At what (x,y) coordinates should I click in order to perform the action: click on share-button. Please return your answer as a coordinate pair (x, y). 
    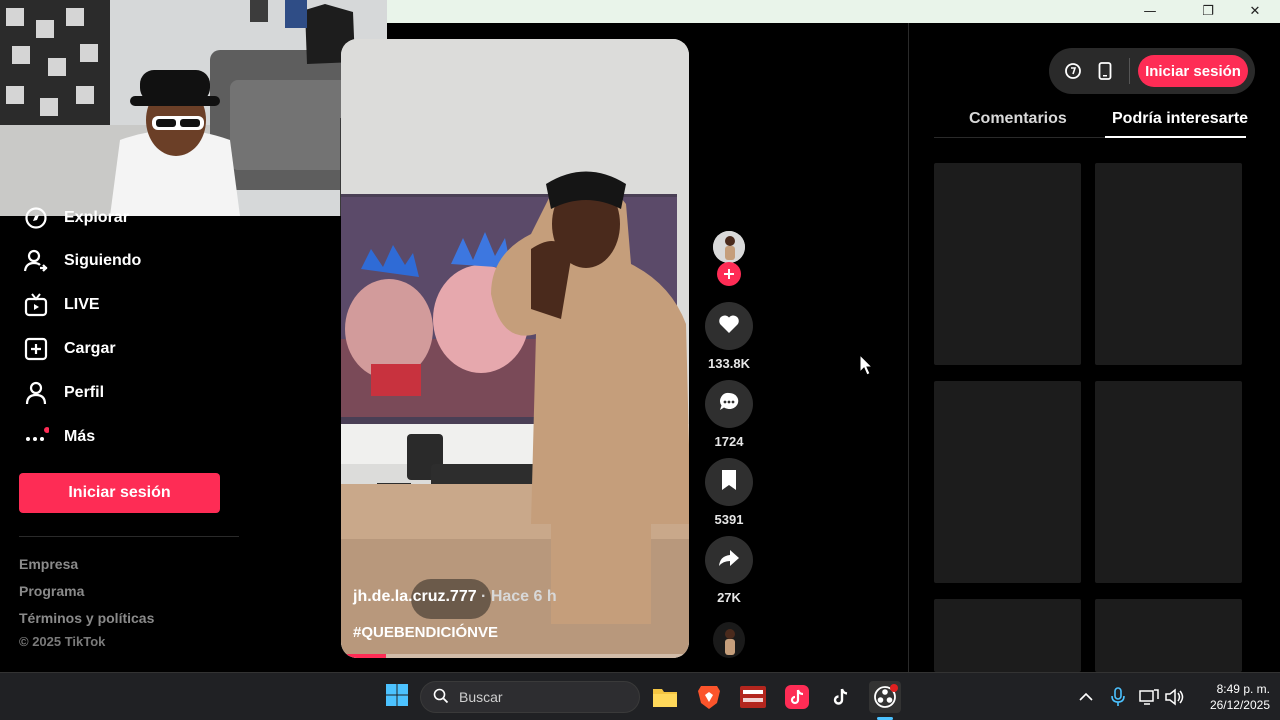
    Looking at the image, I should click on (729, 560).